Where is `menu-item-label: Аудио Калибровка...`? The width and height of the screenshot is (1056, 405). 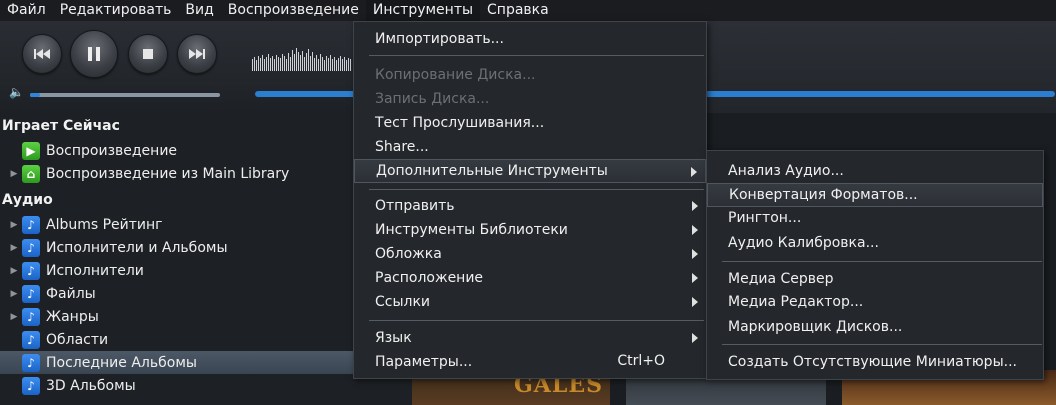
menu-item-label: Аудио Калибровка... is located at coordinates (803, 243).